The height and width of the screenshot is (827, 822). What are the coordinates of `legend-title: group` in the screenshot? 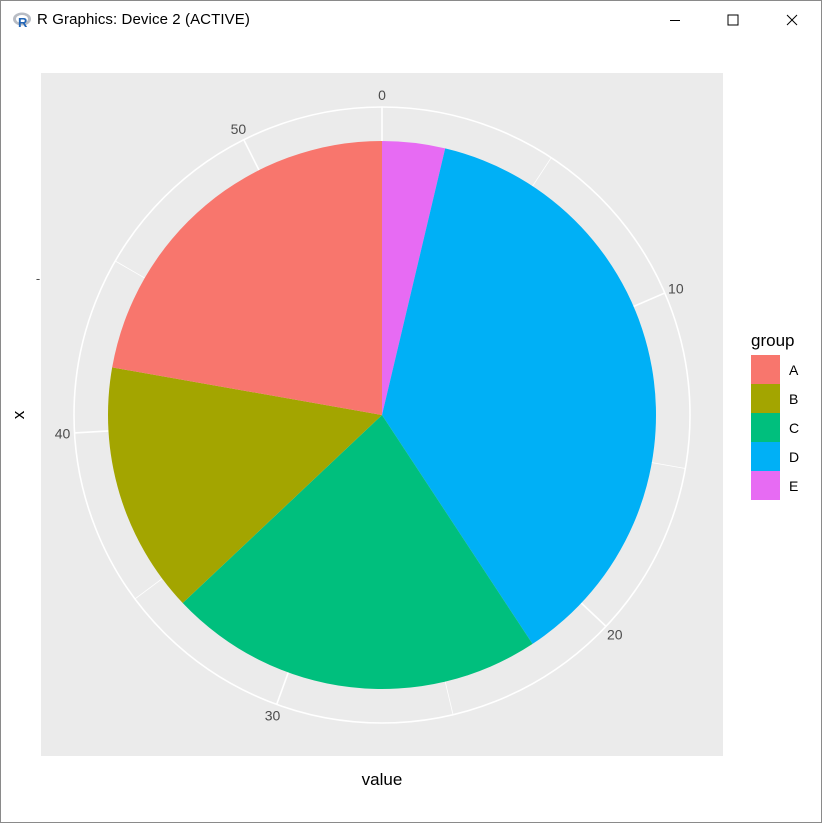 It's located at (772, 340).